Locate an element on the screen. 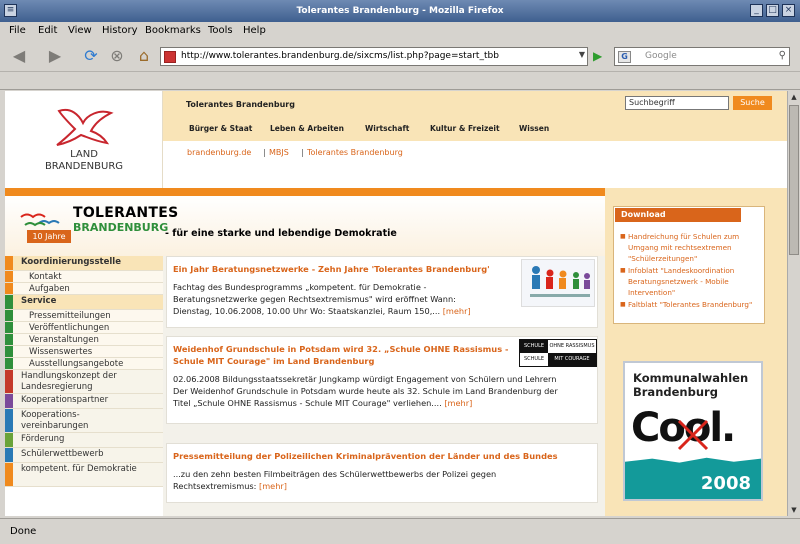 The image size is (800, 544). site-search-button: Suche is located at coordinates (752, 103).